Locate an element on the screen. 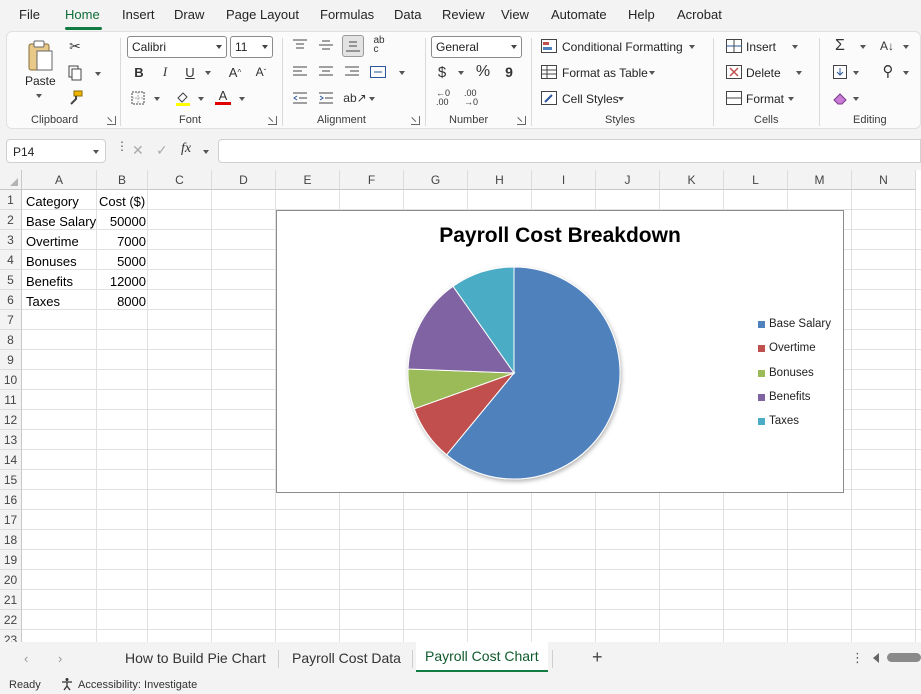 The width and height of the screenshot is (921, 694). insert-cells-button: Insert is located at coordinates (761, 47).